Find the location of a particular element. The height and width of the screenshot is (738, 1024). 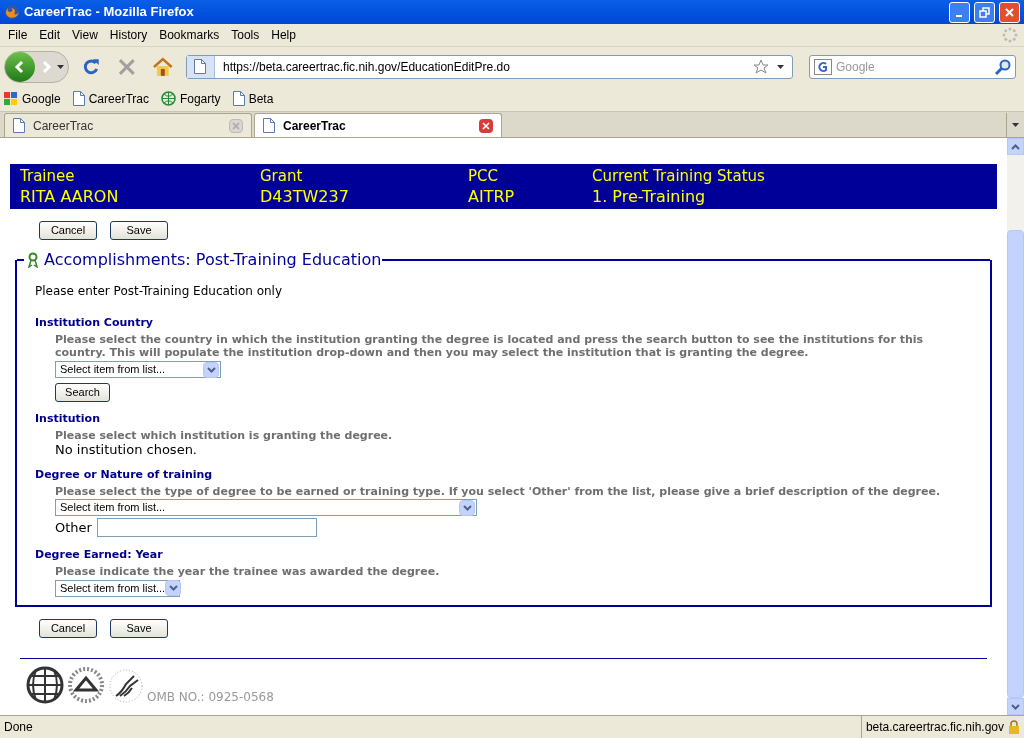

menu-item: Bookmarks is located at coordinates (189, 35).